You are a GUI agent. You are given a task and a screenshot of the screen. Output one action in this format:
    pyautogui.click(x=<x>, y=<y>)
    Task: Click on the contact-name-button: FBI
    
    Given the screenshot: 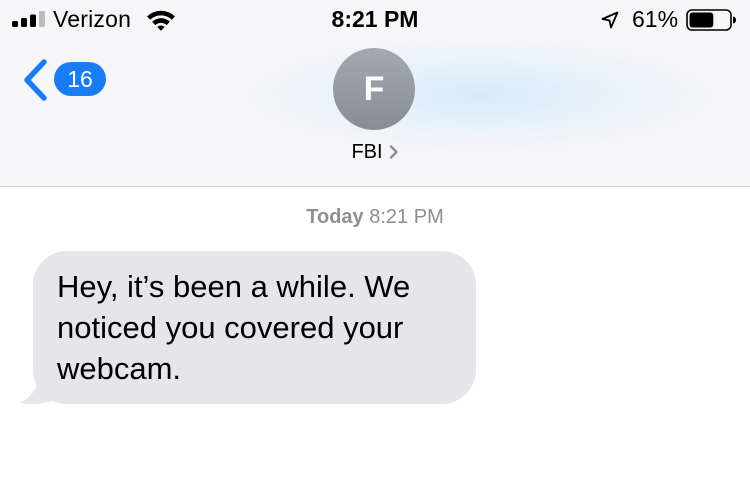 What is the action you would take?
    pyautogui.click(x=375, y=152)
    